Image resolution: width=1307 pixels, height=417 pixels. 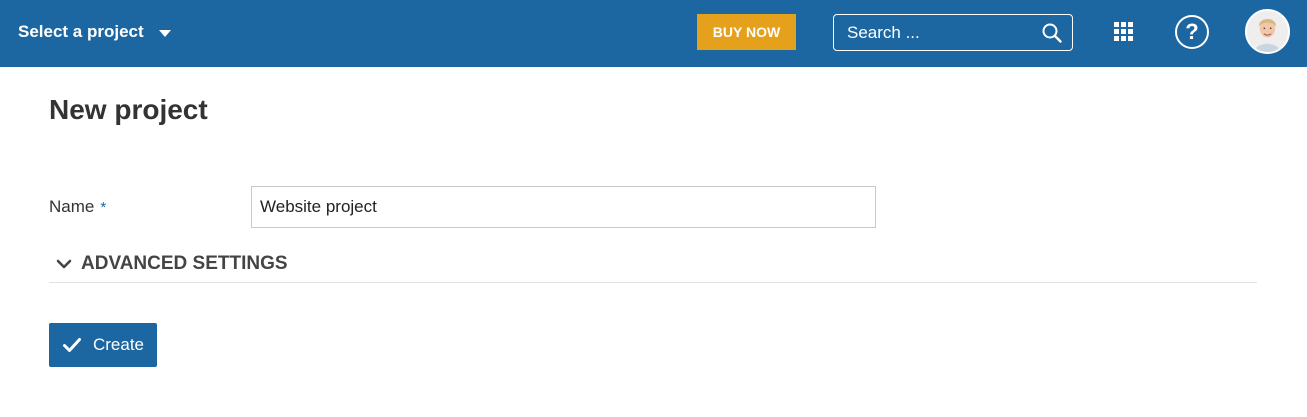 I want to click on check-icon, so click(x=71, y=345).